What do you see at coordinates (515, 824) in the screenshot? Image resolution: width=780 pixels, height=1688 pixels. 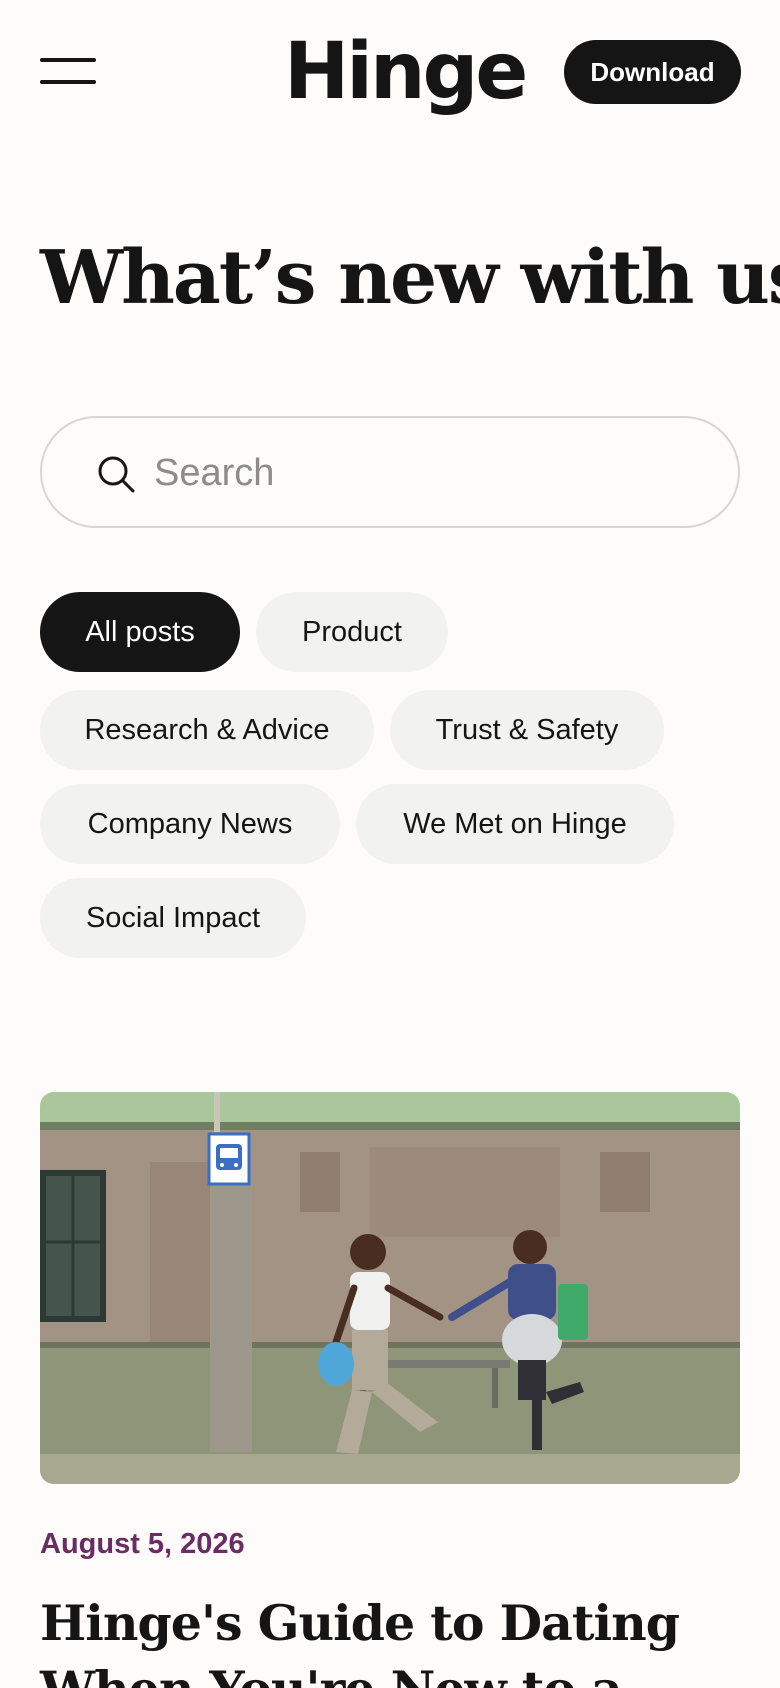 I see `filter-chip-we-met-on-hinge: We Met on Hinge` at bounding box center [515, 824].